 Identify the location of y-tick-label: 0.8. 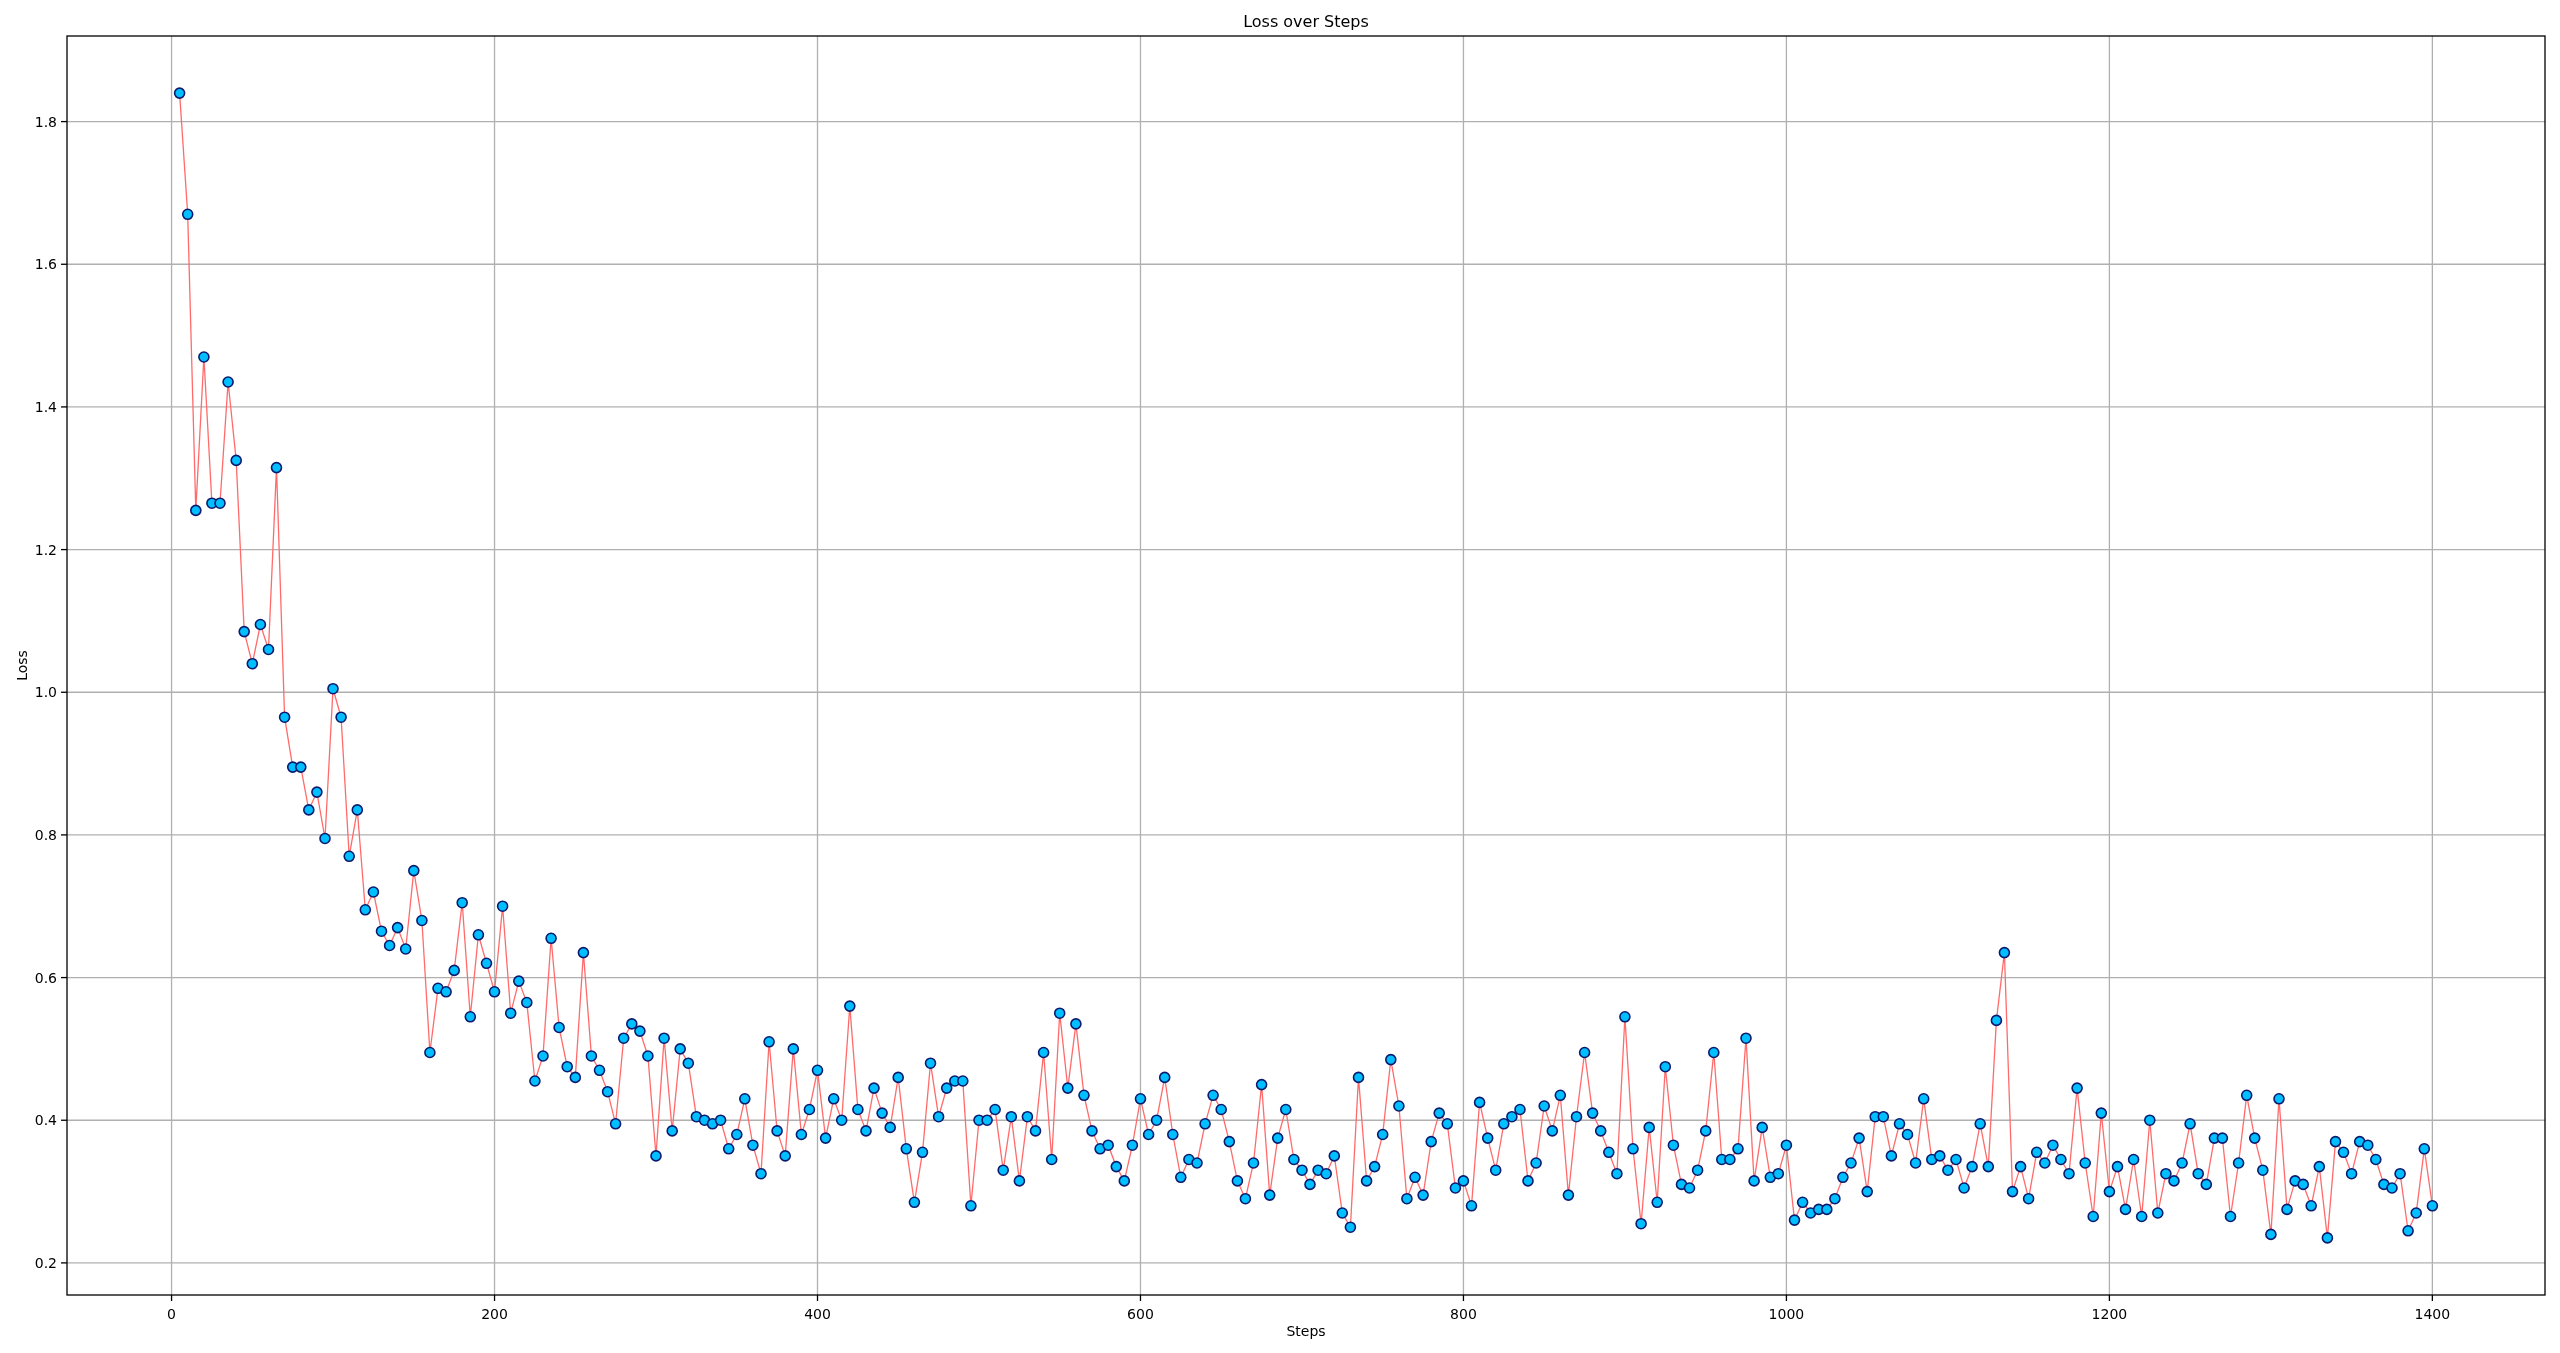
(45, 834).